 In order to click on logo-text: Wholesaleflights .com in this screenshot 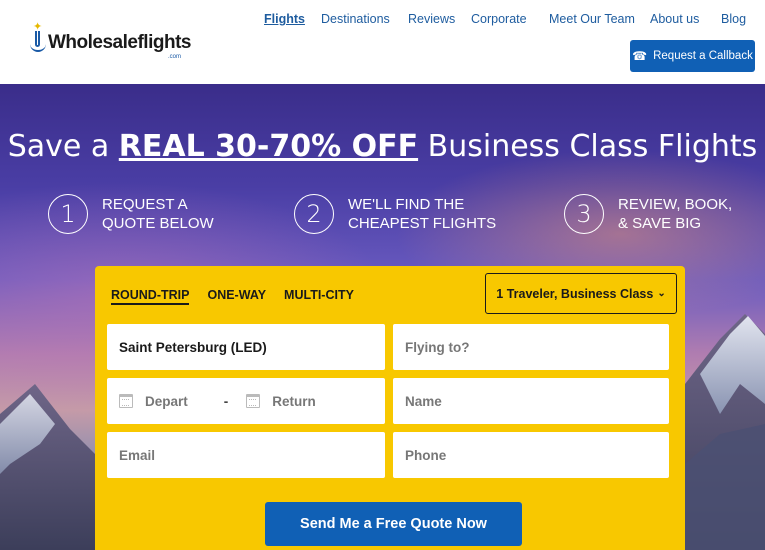, I will do `click(119, 46)`.